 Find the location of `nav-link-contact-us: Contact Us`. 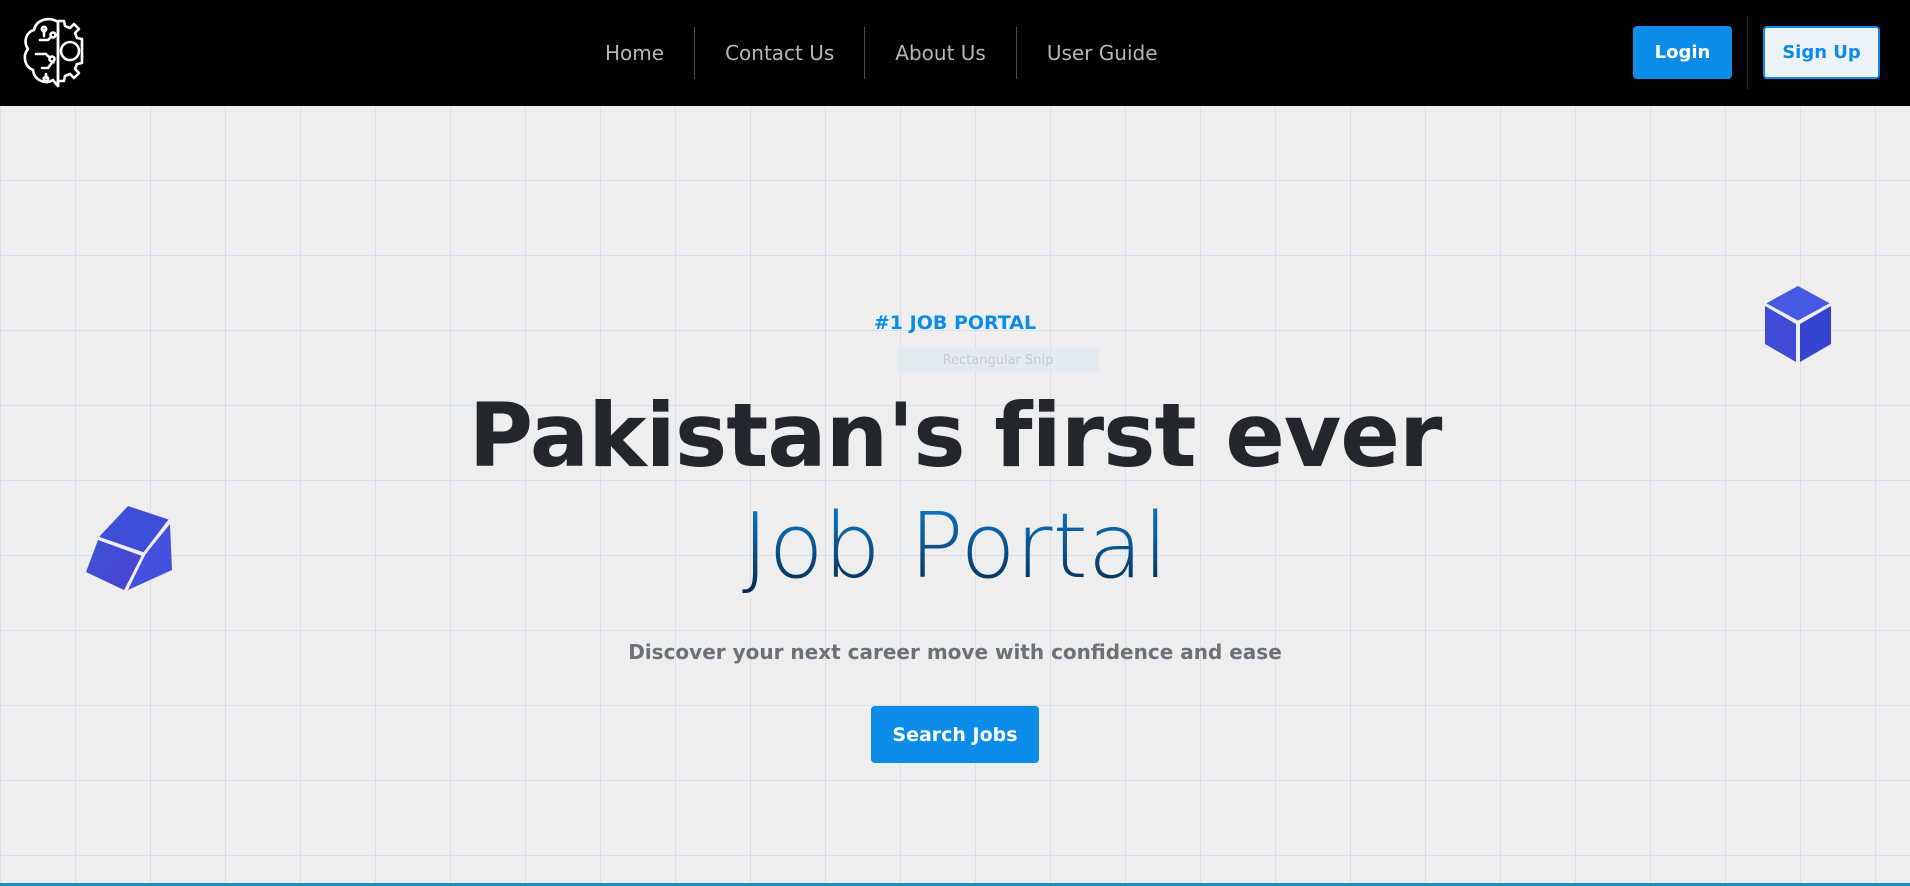

nav-link-contact-us: Contact Us is located at coordinates (779, 53).